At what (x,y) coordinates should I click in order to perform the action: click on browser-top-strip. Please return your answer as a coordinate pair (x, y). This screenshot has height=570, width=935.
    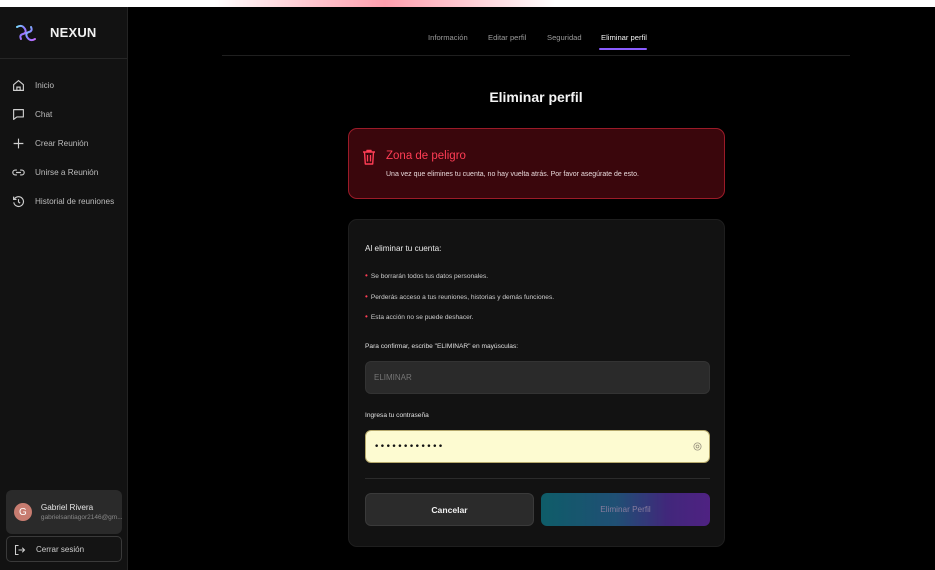
    Looking at the image, I should click on (467, 3).